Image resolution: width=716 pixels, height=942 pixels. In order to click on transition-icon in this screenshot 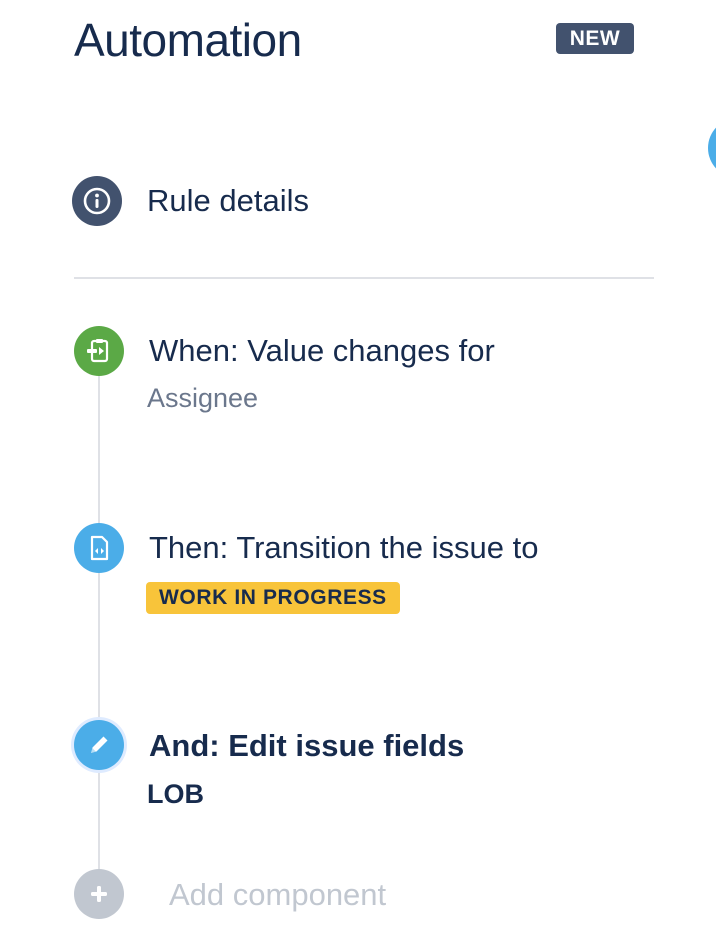, I will do `click(99, 548)`.